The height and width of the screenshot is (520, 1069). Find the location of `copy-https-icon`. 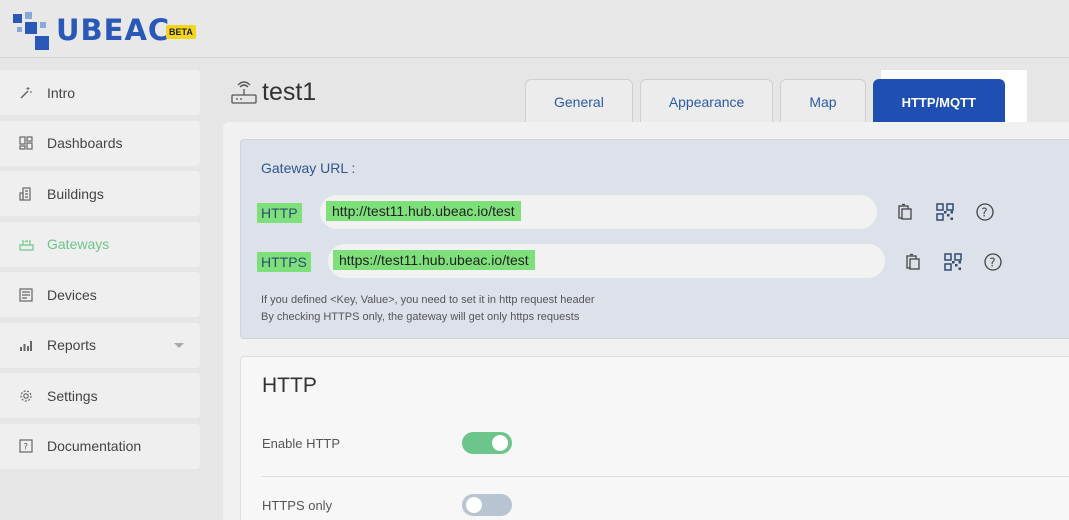

copy-https-icon is located at coordinates (913, 262).